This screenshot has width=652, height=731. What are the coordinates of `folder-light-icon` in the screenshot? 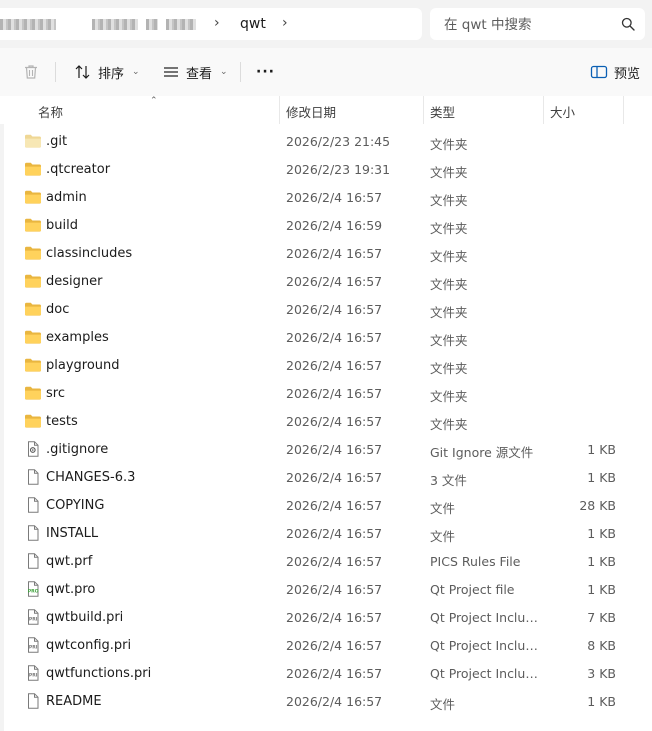 It's located at (33, 141).